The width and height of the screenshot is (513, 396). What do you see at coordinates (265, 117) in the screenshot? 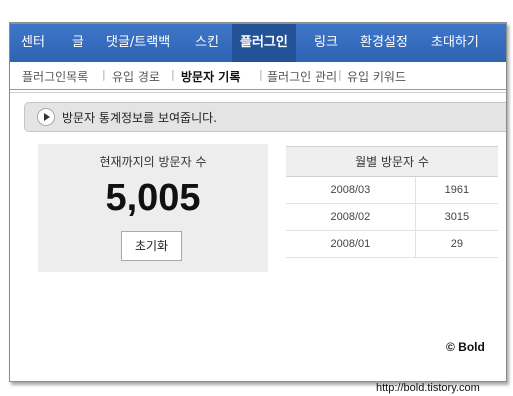
I see `info-bar: 방문자 통계정보를 보여줍니다.` at bounding box center [265, 117].